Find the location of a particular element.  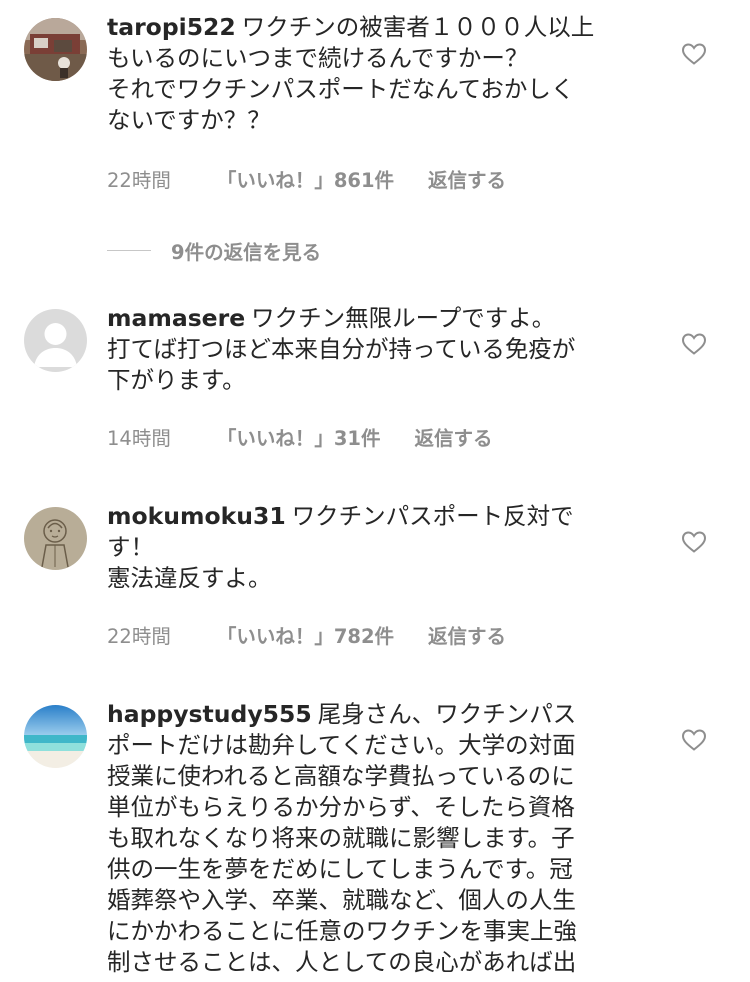

comment-text: 憲法違反すよ。 is located at coordinates (189, 578).